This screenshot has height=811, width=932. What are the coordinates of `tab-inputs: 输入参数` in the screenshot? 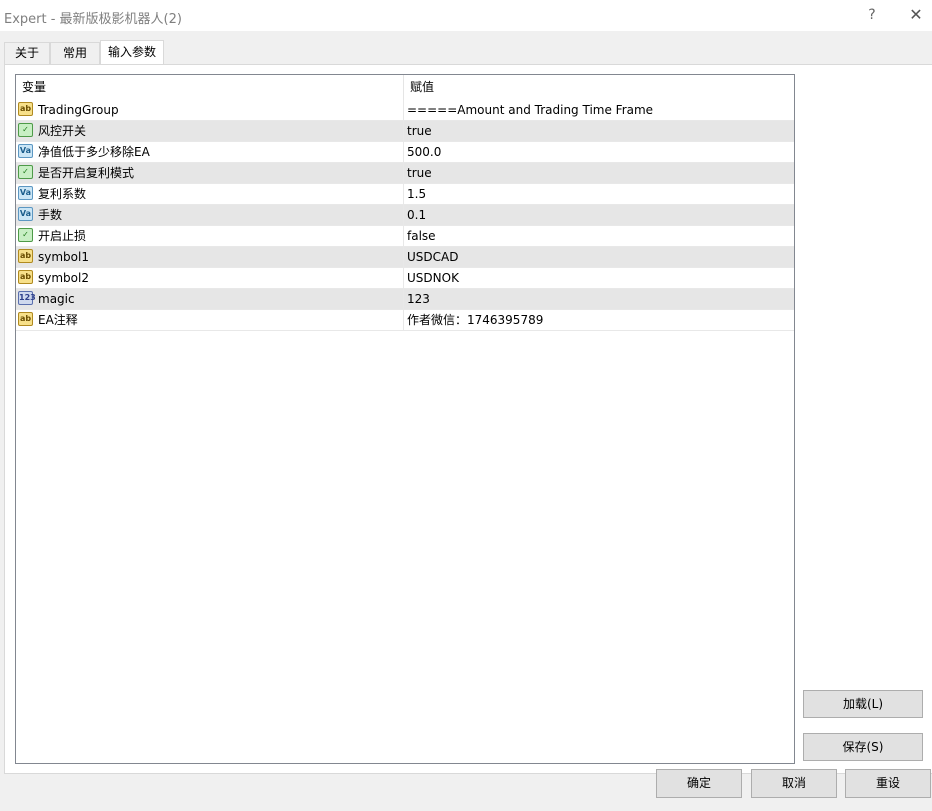 It's located at (132, 52).